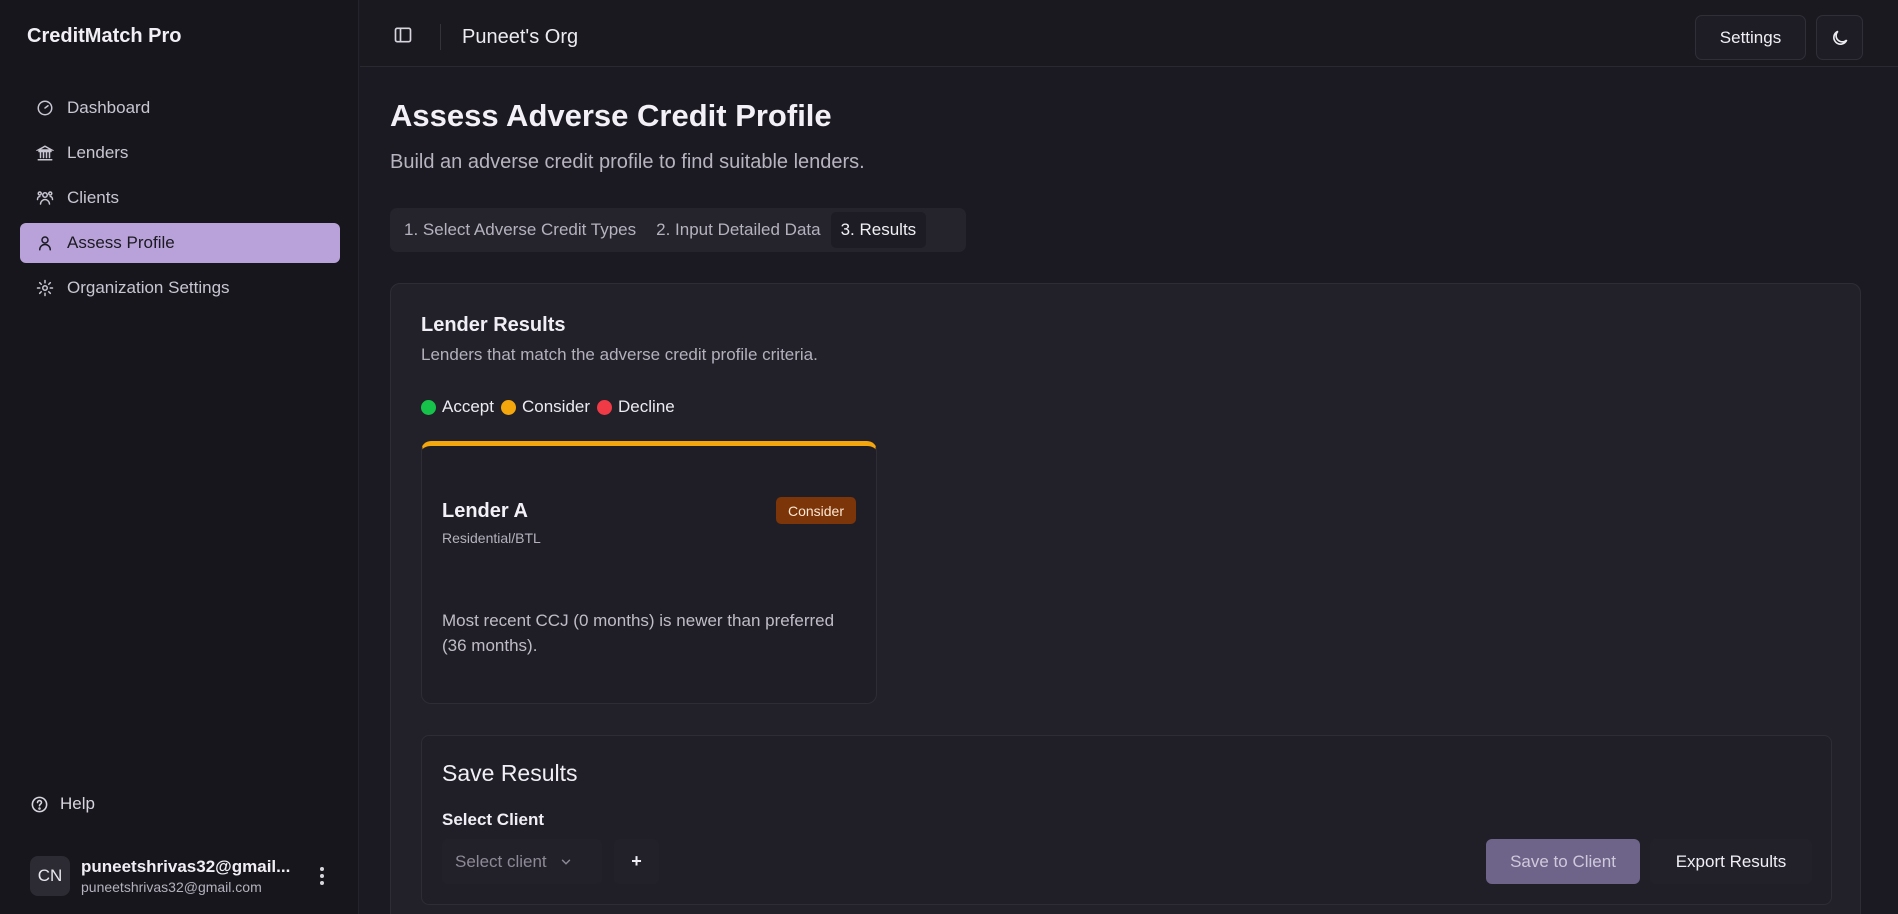 The width and height of the screenshot is (1898, 914). I want to click on save-results-title: Save Results, so click(510, 773).